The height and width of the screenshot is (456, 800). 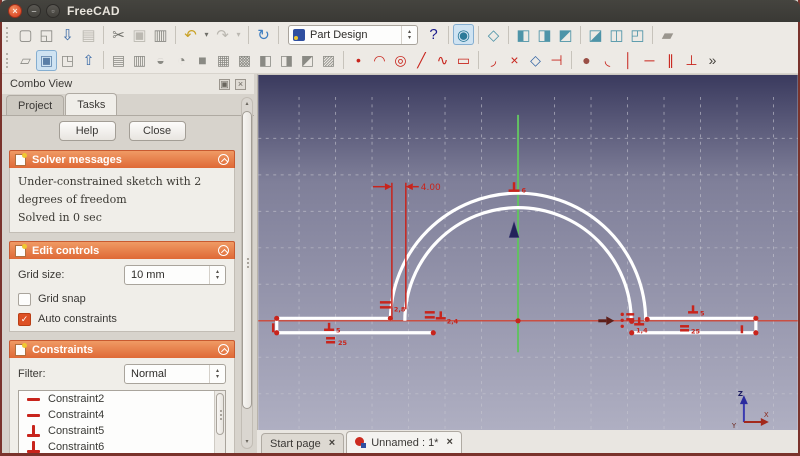 What do you see at coordinates (442, 60) in the screenshot?
I see `sketch-polyline-icon: ∿` at bounding box center [442, 60].